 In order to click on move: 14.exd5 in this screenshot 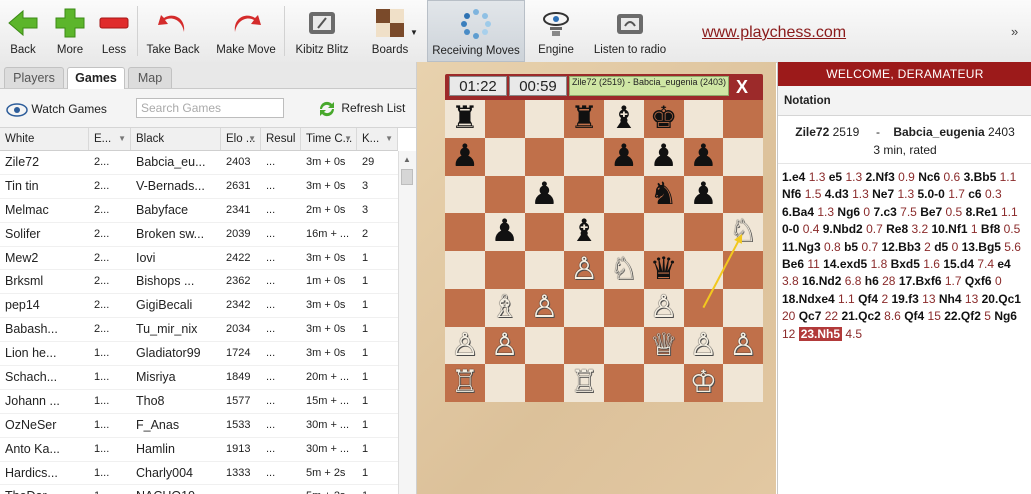, I will do `click(845, 264)`.